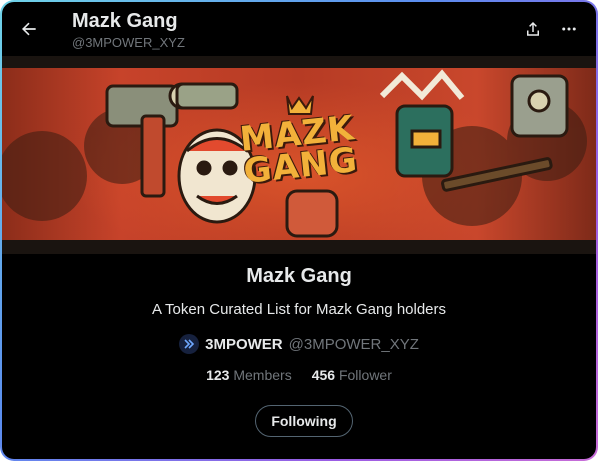 Image resolution: width=598 pixels, height=461 pixels. I want to click on members-stat: 123 Members, so click(249, 375).